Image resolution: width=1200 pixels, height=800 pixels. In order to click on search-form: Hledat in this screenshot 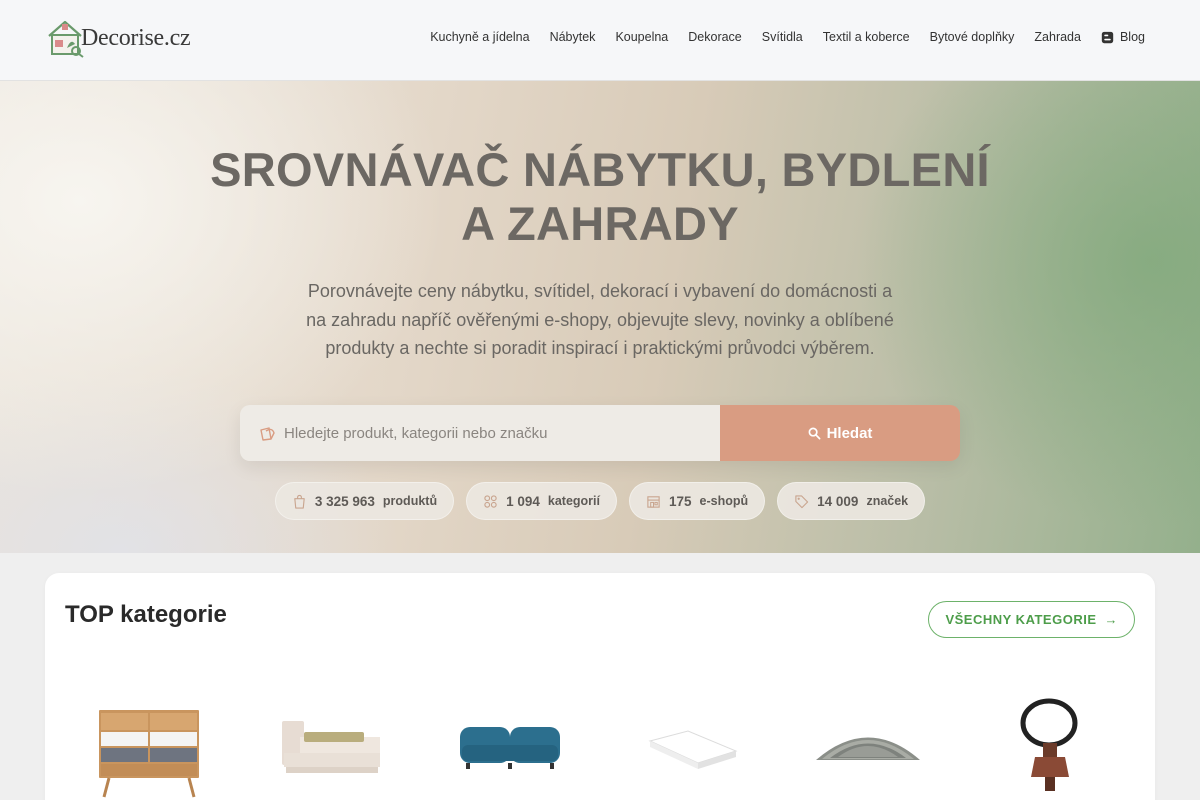, I will do `click(600, 433)`.